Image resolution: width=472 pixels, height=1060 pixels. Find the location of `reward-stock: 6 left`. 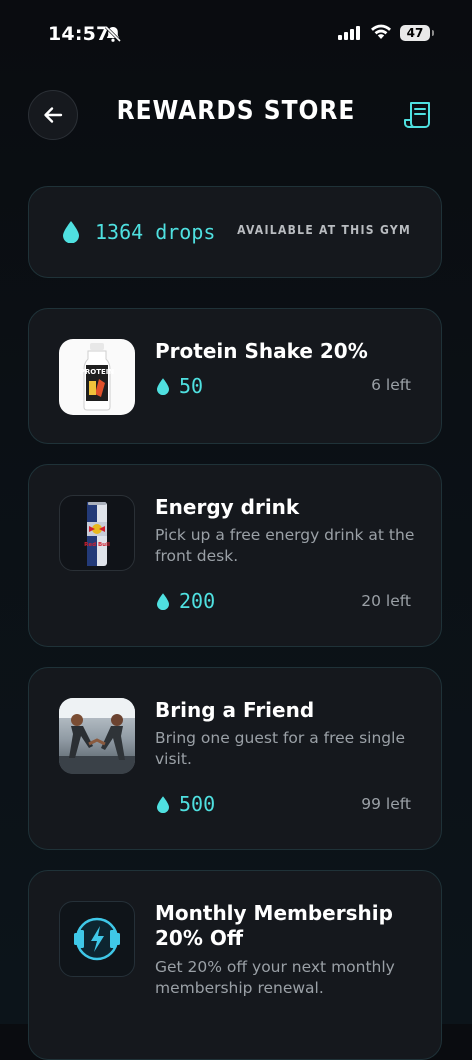

reward-stock: 6 left is located at coordinates (391, 385).